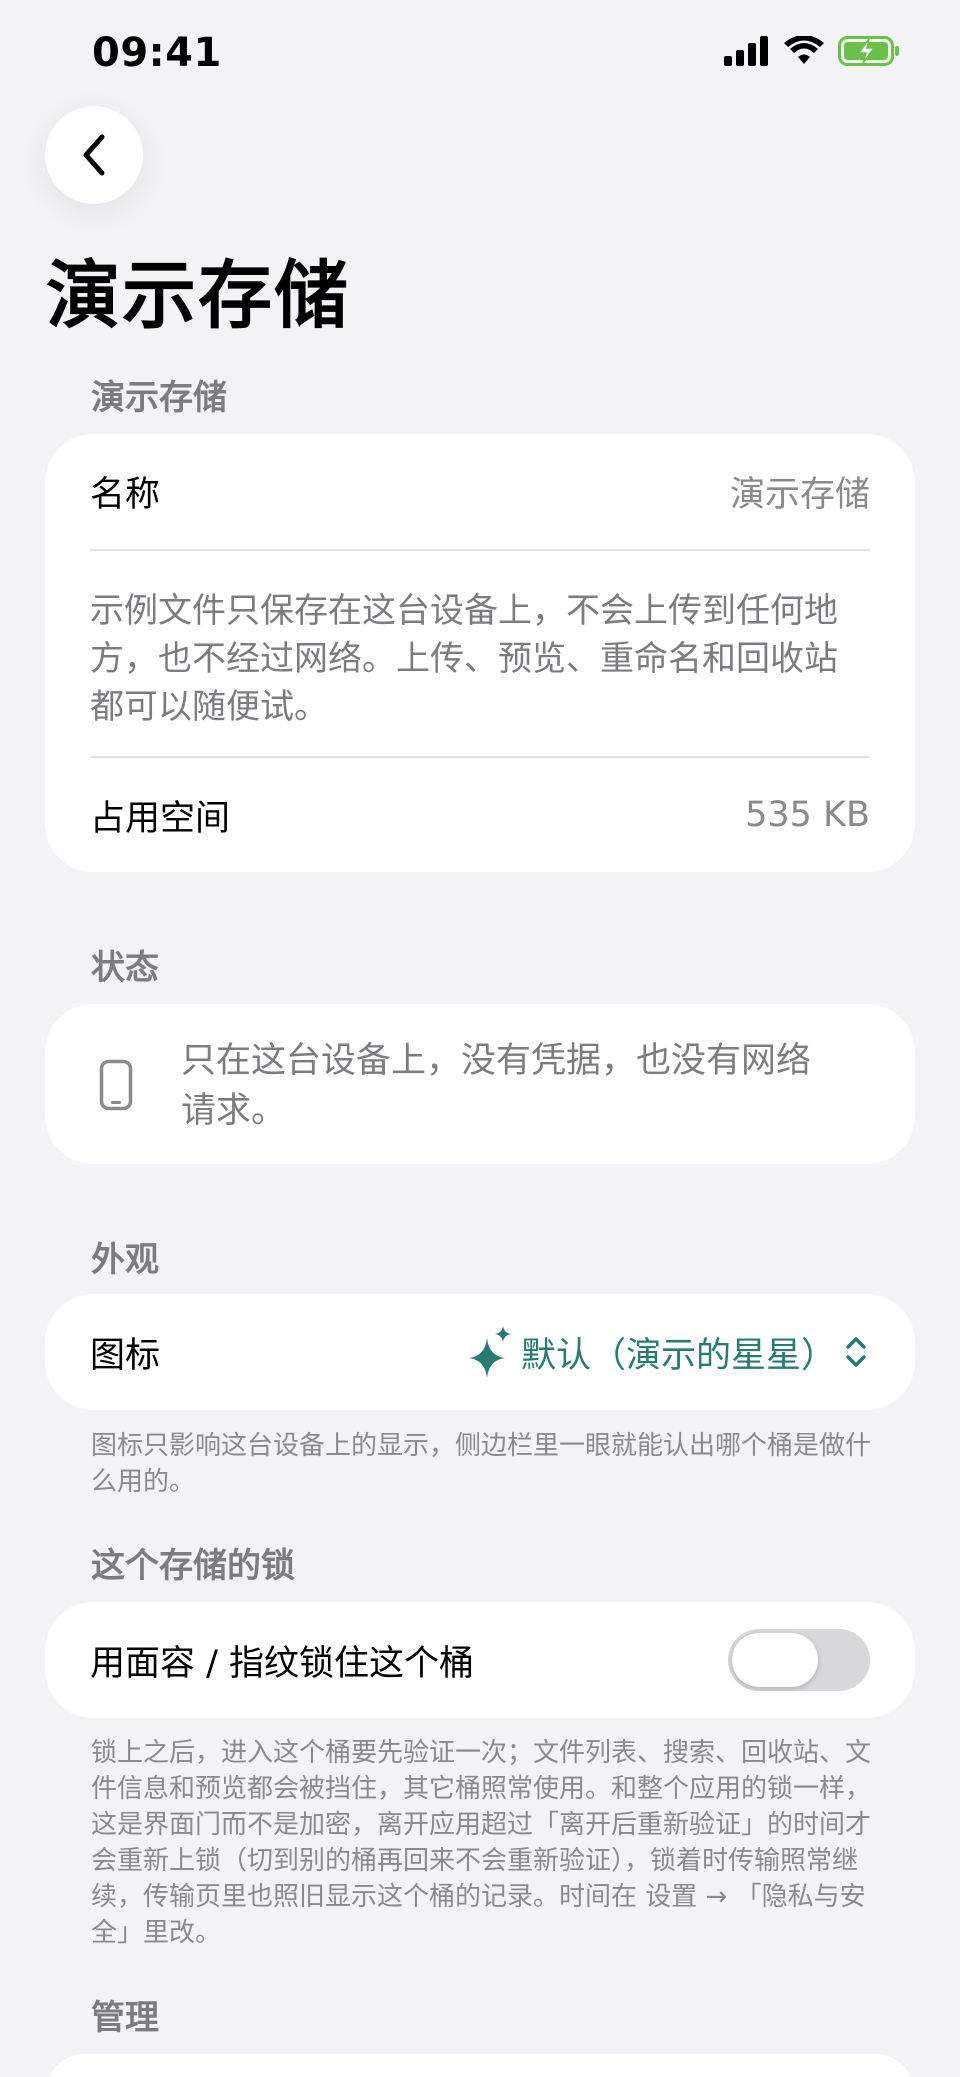  What do you see at coordinates (746, 51) in the screenshot?
I see `cellular-signal-icon` at bounding box center [746, 51].